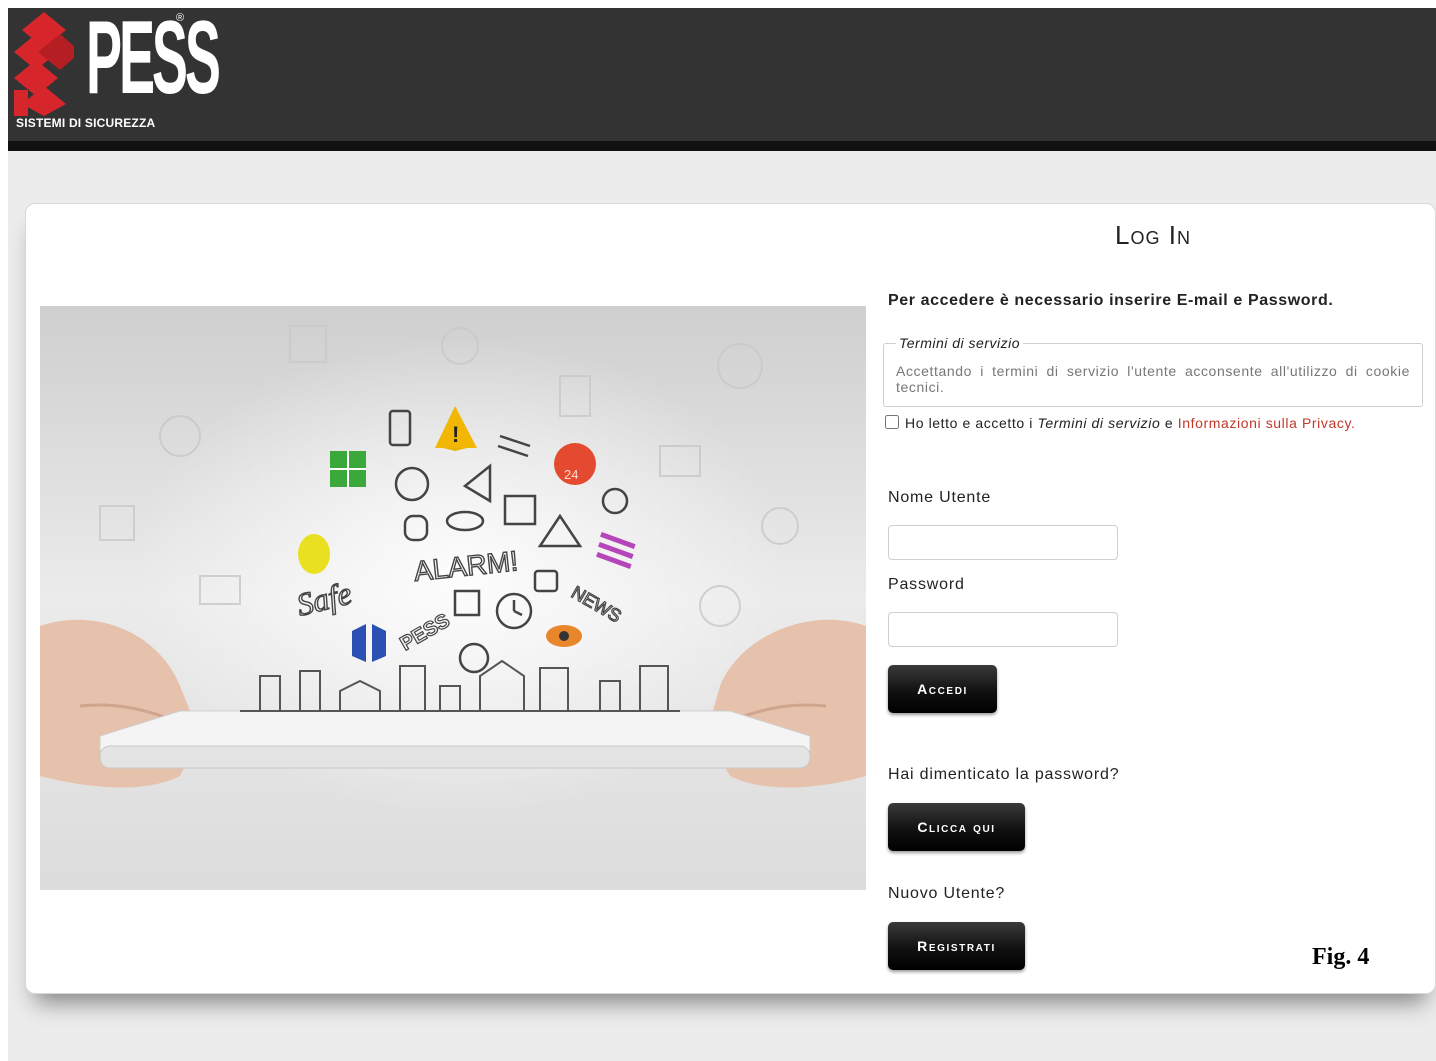 The width and height of the screenshot is (1436, 1061). I want to click on terms-link: Termini di servizio, so click(1098, 423).